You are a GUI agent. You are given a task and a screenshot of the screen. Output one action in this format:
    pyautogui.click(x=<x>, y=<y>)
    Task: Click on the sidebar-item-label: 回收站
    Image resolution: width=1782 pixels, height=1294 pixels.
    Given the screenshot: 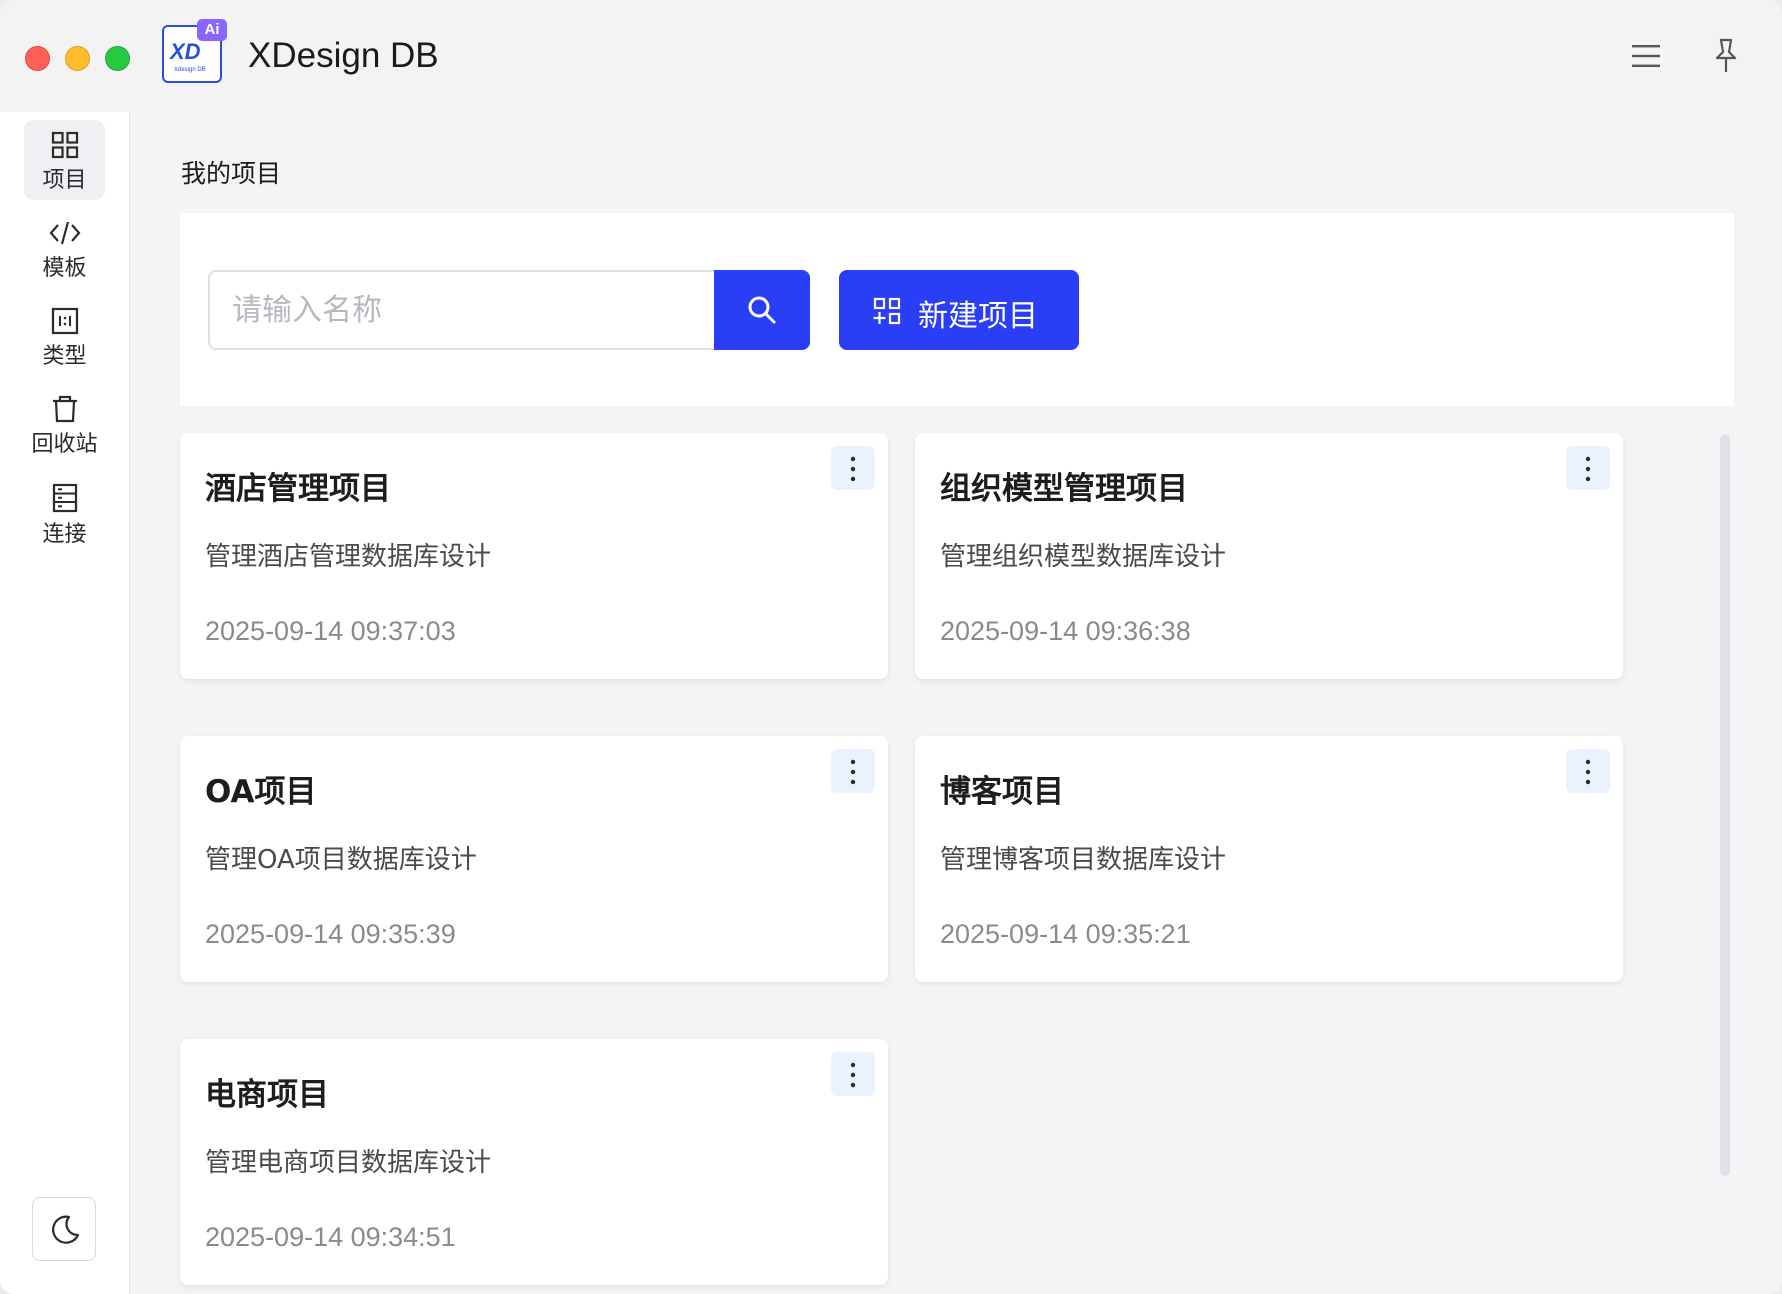 What is the action you would take?
    pyautogui.click(x=64, y=444)
    